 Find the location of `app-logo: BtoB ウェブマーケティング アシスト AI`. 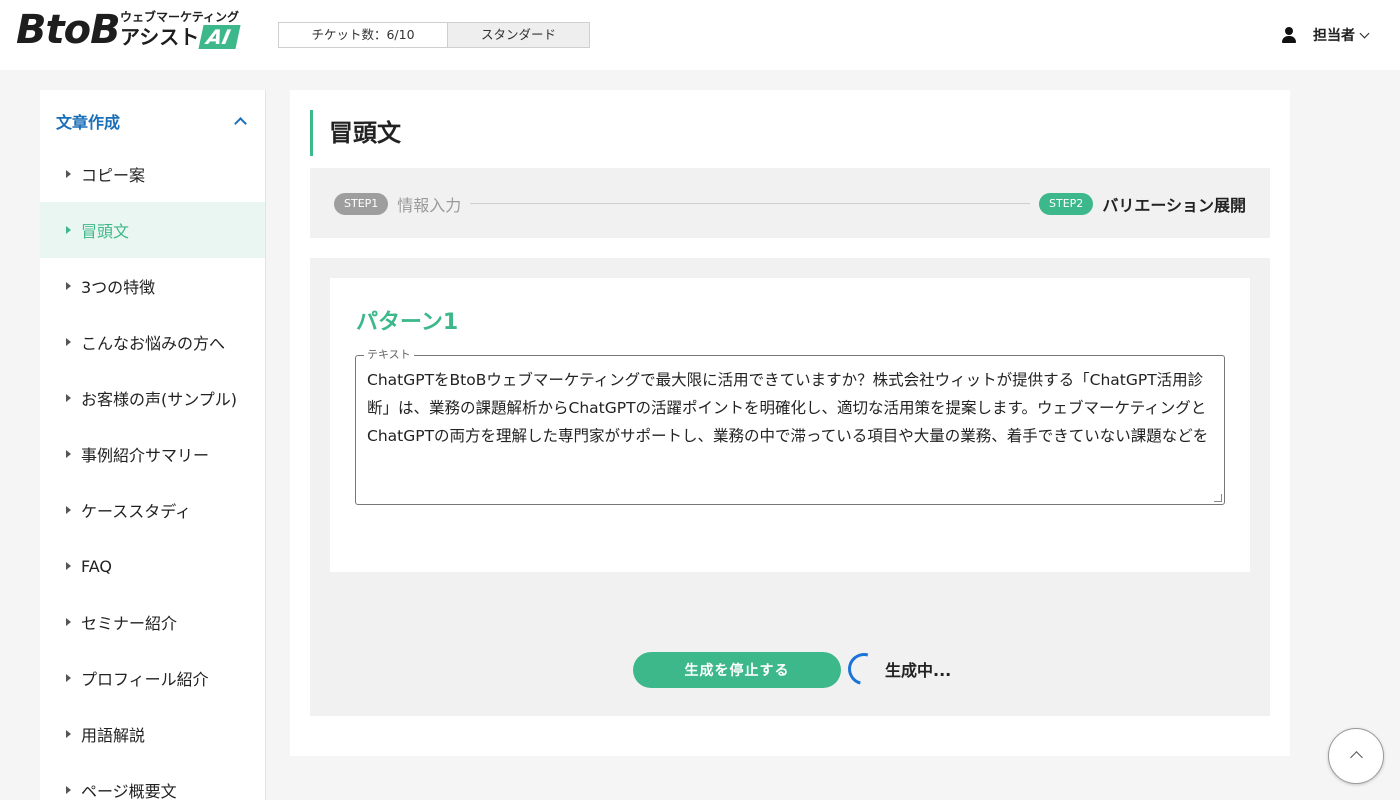

app-logo: BtoB ウェブマーケティング アシスト AI is located at coordinates (128, 30).